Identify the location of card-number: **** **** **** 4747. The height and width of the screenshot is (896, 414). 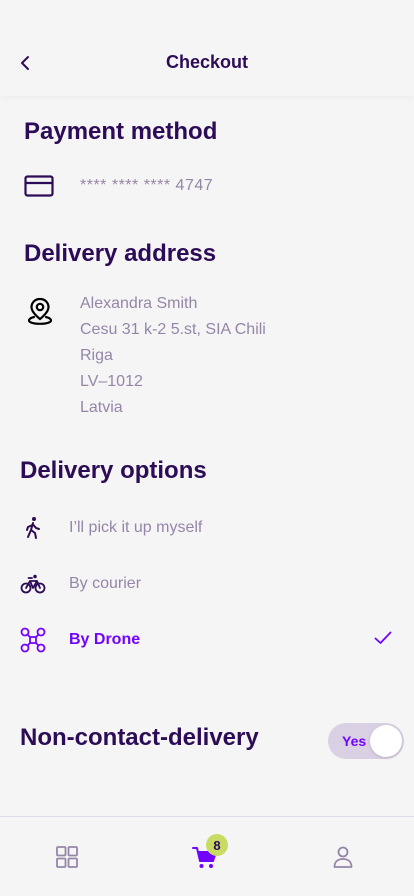
(147, 185).